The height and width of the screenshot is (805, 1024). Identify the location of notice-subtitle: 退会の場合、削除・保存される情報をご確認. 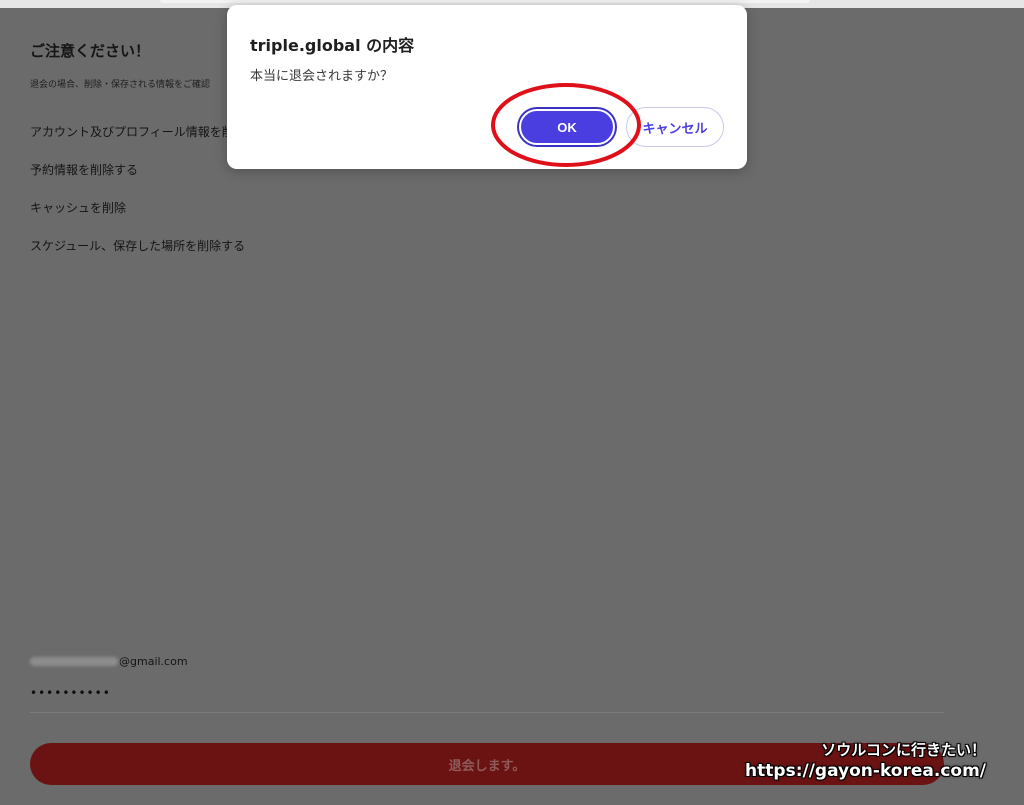
(120, 85).